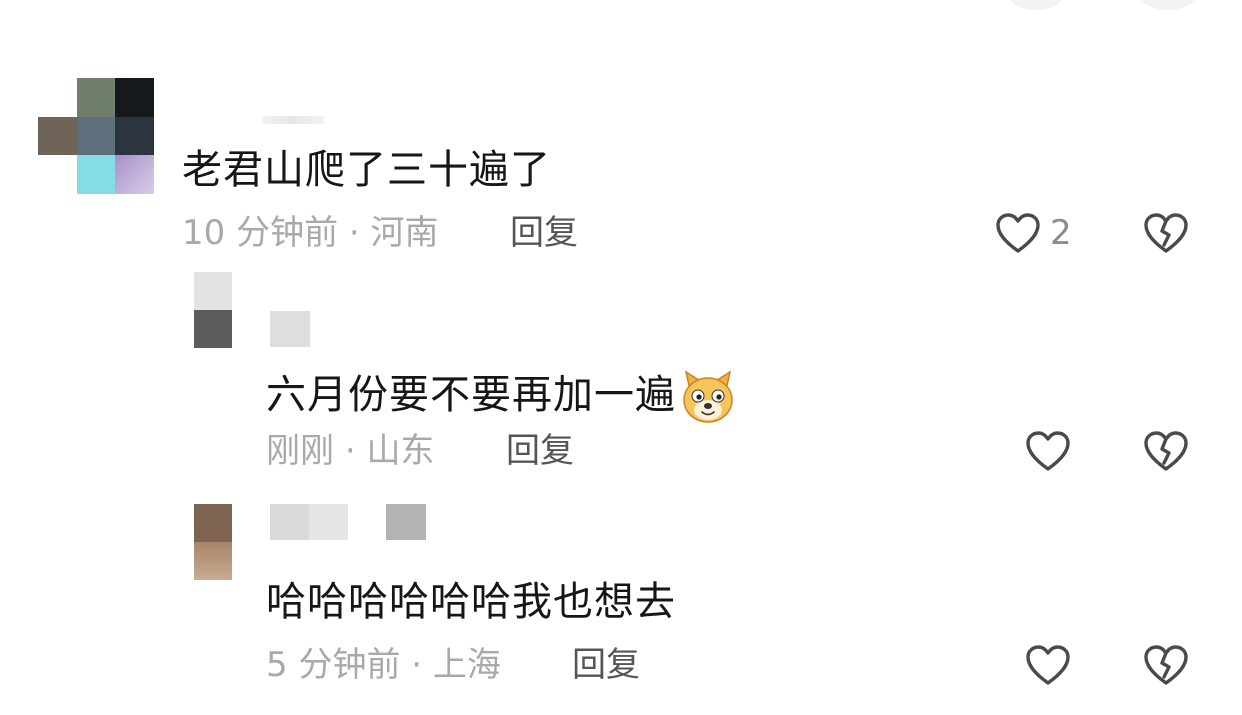 The width and height of the screenshot is (1242, 715). Describe the element at coordinates (406, 522) in the screenshot. I see `reply-target-username` at that location.